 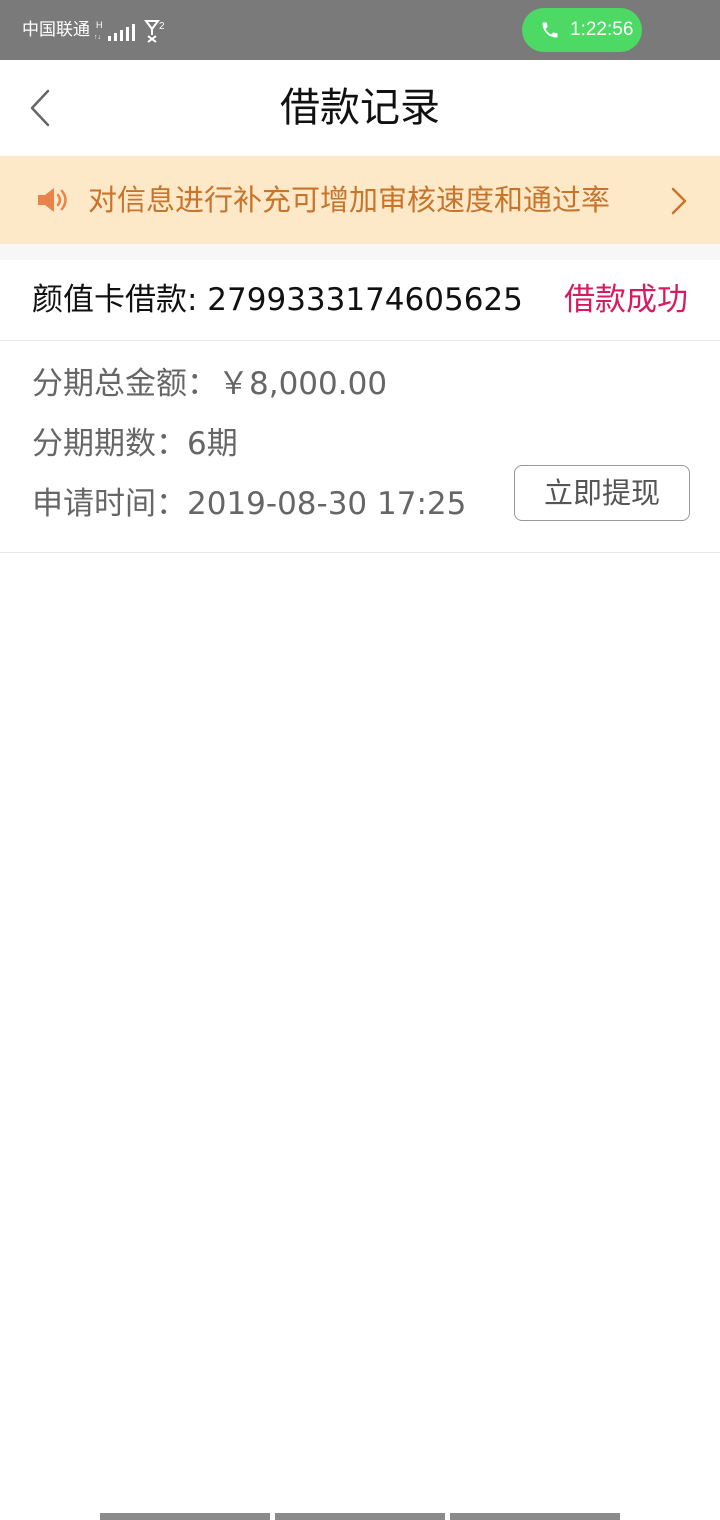 I want to click on section-divider, so click(x=360, y=252).